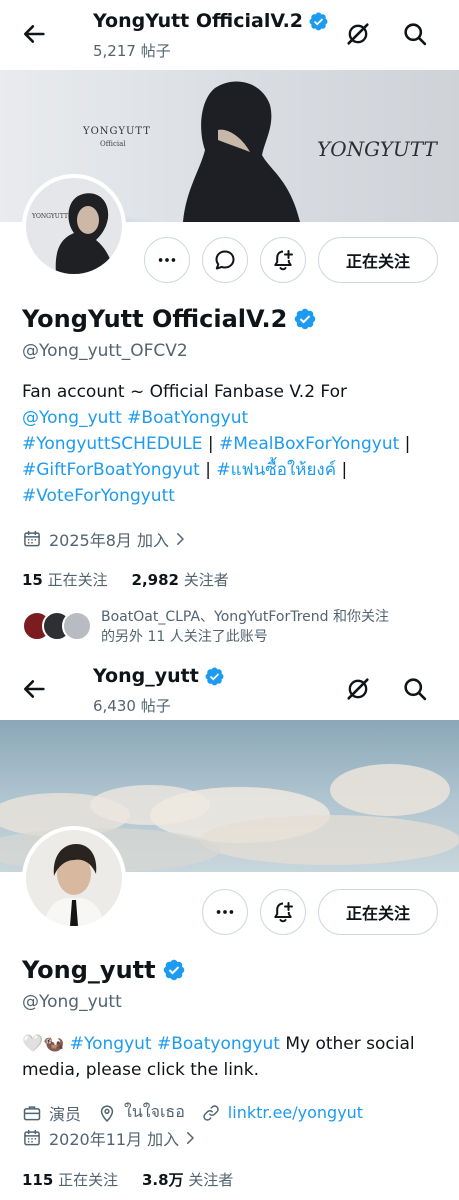 The image size is (459, 1200). What do you see at coordinates (105, 351) in the screenshot?
I see `user-handle: @Yong_yutt_OFCV2` at bounding box center [105, 351].